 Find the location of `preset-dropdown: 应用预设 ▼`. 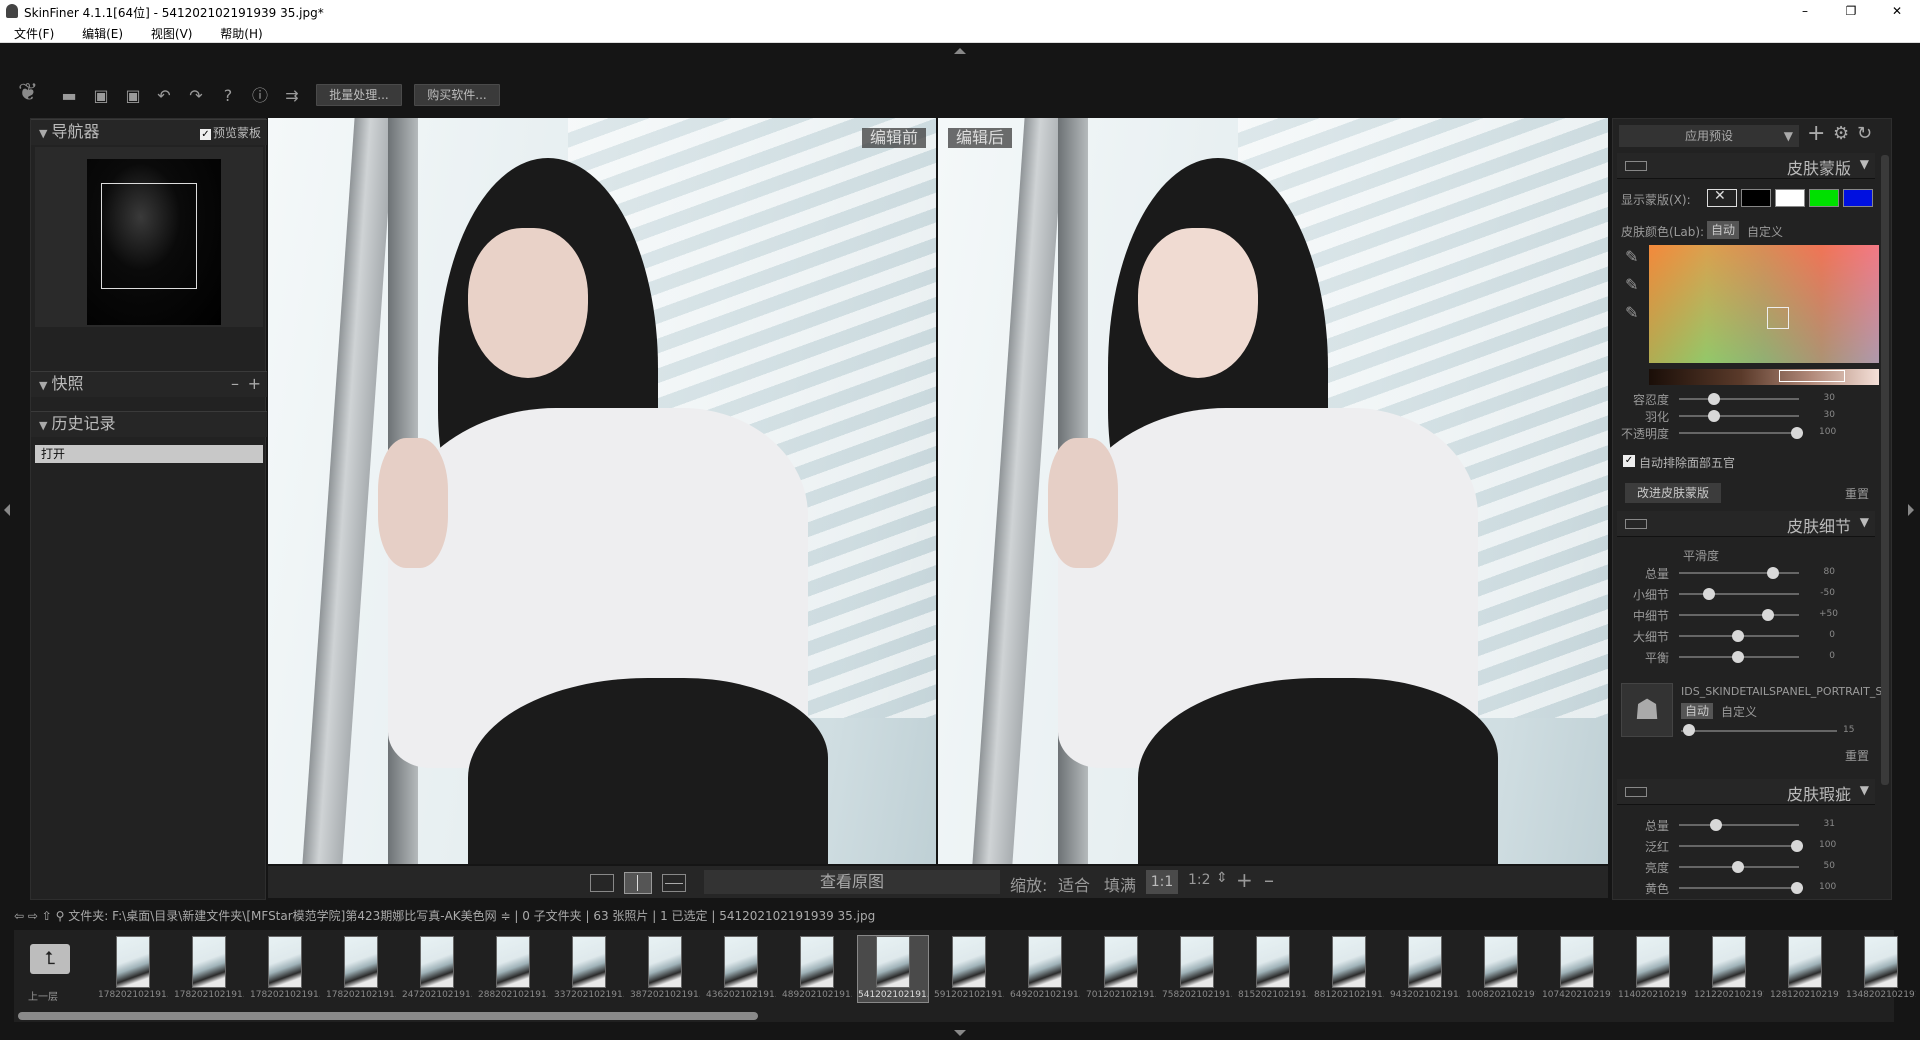

preset-dropdown: 应用预设 ▼ is located at coordinates (1709, 136).